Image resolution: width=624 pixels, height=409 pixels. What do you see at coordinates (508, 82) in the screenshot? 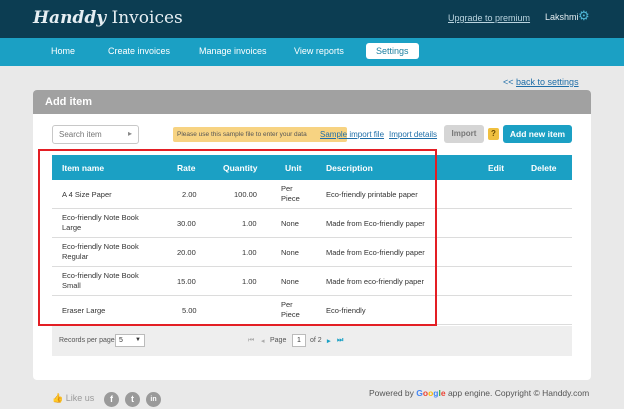
I see `back-arrow-icon: <<` at bounding box center [508, 82].